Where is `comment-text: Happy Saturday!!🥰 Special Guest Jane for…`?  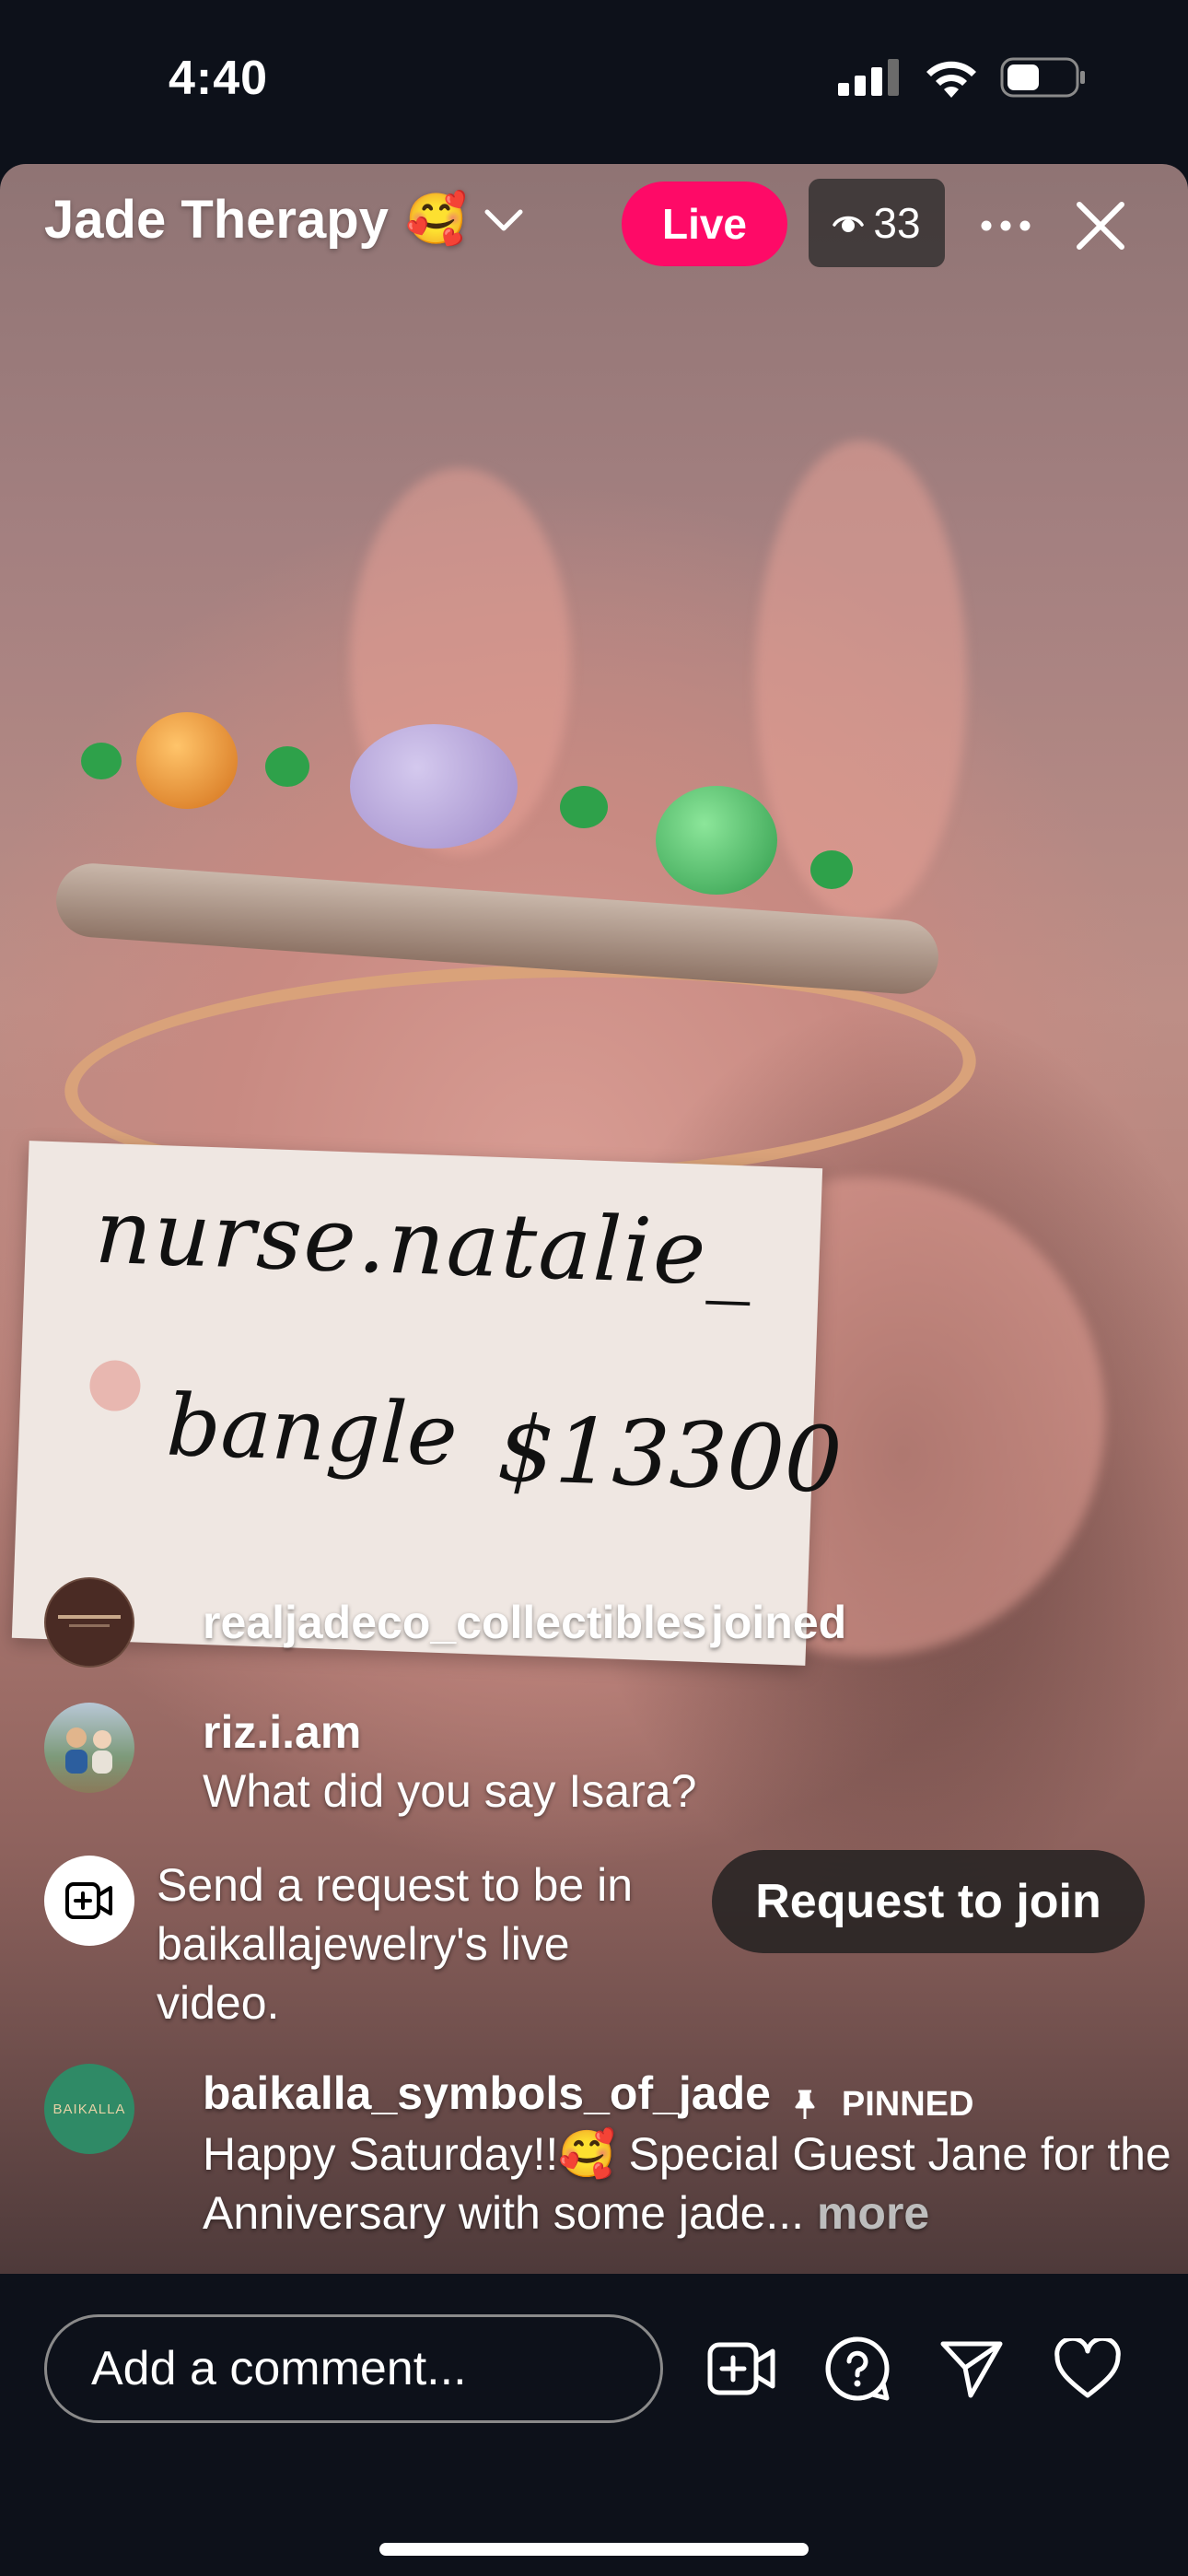
comment-text: Happy Saturday!!🥰 Special Guest Jane for… is located at coordinates (687, 2184).